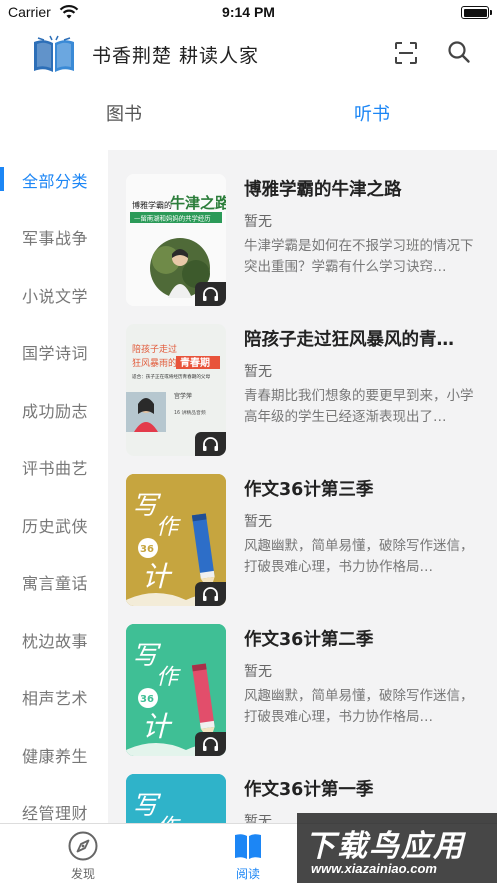 Image resolution: width=497 pixels, height=883 pixels. What do you see at coordinates (55, 641) in the screenshot?
I see `category-label: 枕边故事` at bounding box center [55, 641].